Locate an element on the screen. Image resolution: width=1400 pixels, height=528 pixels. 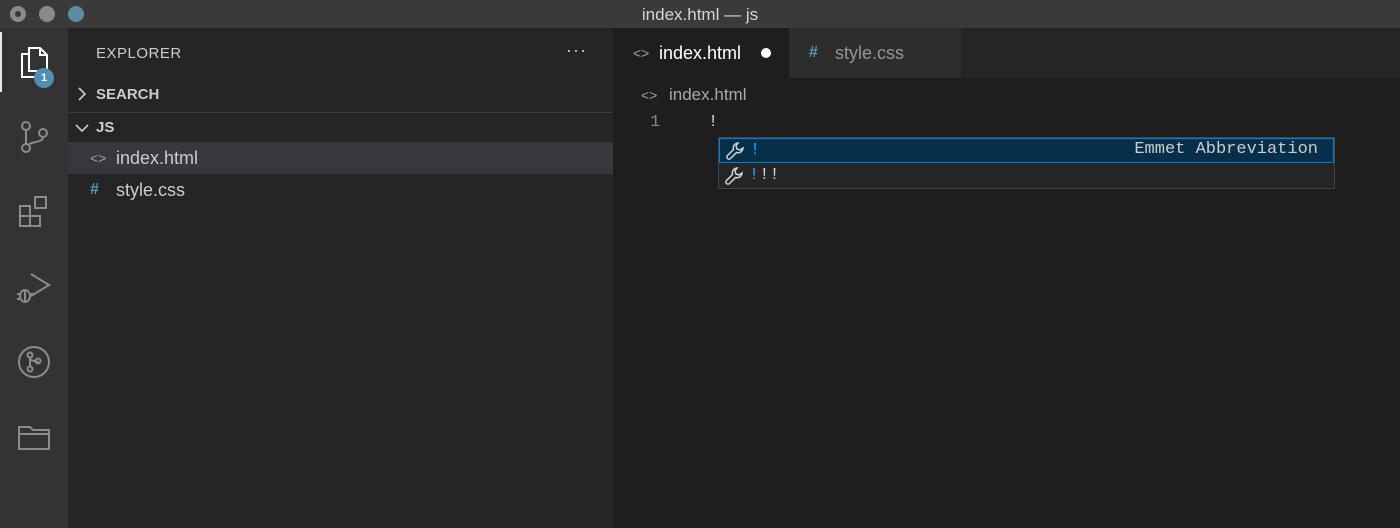
activity-explorer: 1 is located at coordinates (34, 62).